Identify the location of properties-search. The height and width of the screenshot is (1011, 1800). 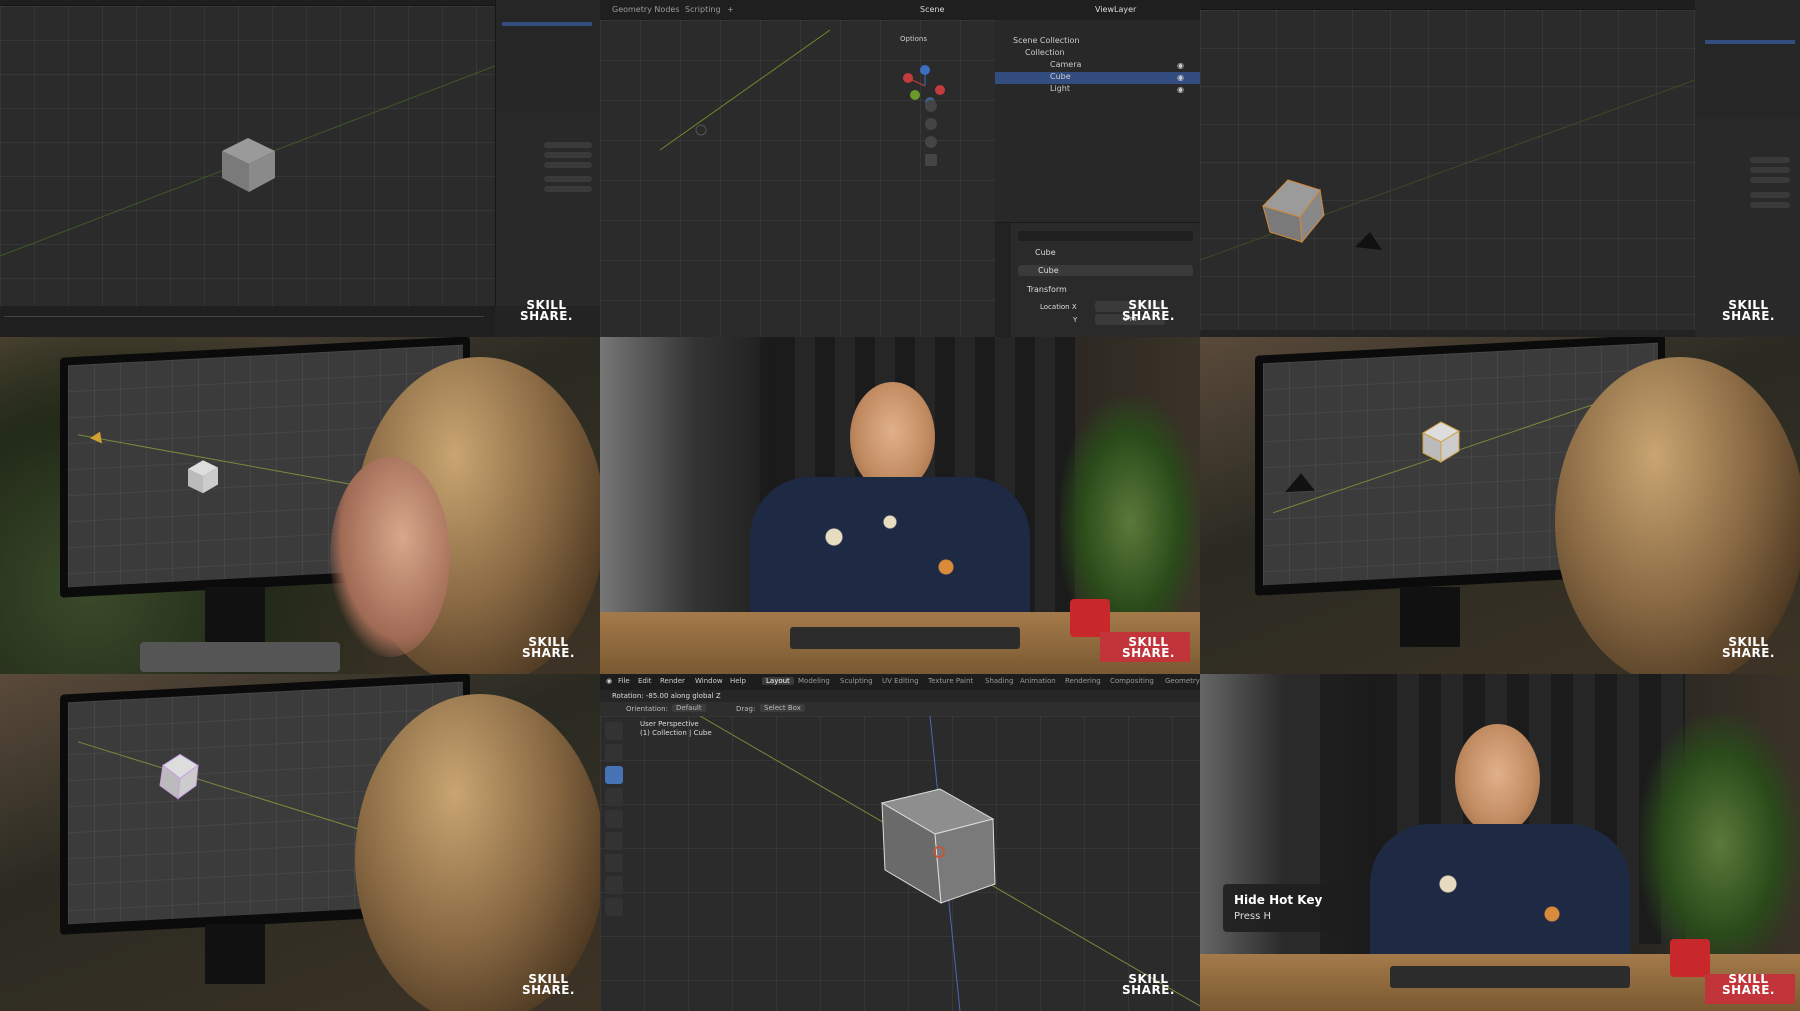
(1105, 236).